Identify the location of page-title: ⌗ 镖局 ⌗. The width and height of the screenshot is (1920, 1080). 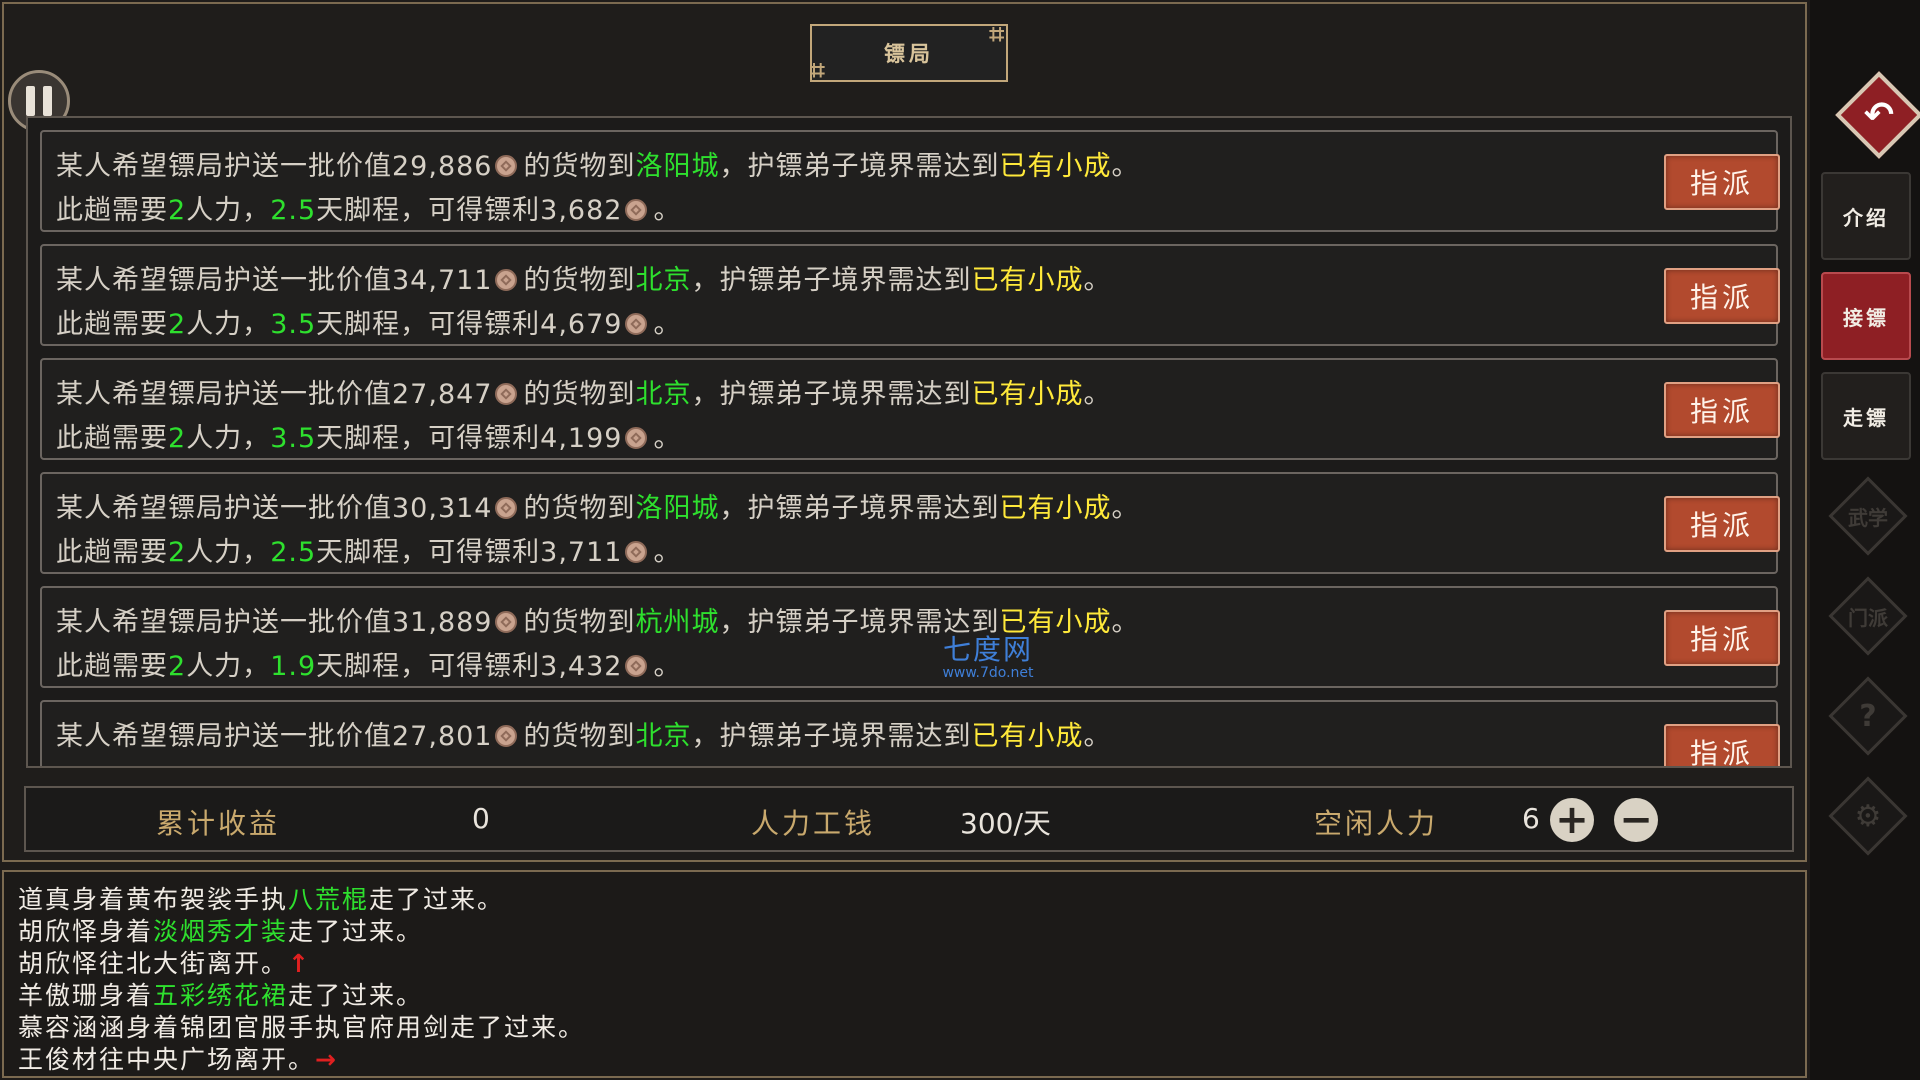
(909, 53).